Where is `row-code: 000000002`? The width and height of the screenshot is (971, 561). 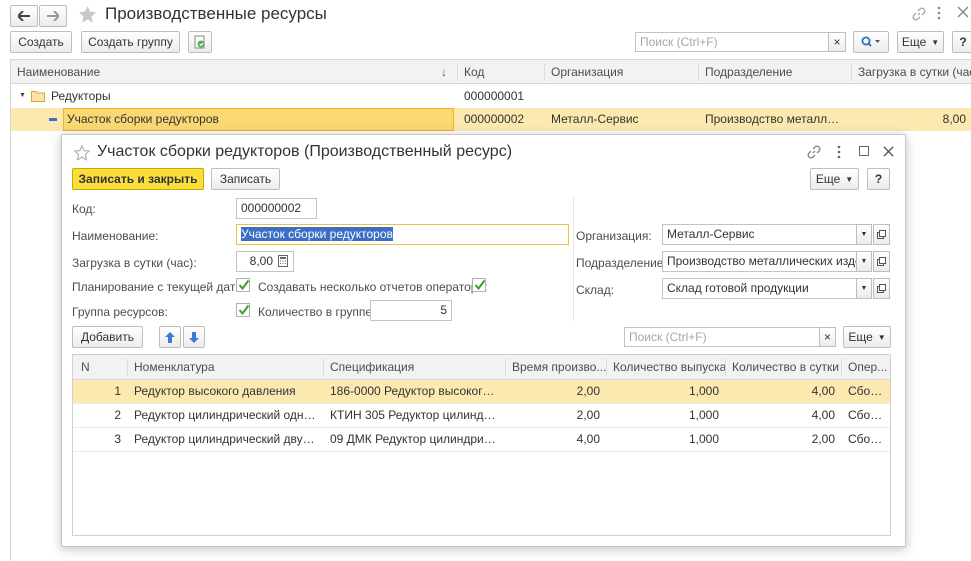 row-code: 000000002 is located at coordinates (494, 119).